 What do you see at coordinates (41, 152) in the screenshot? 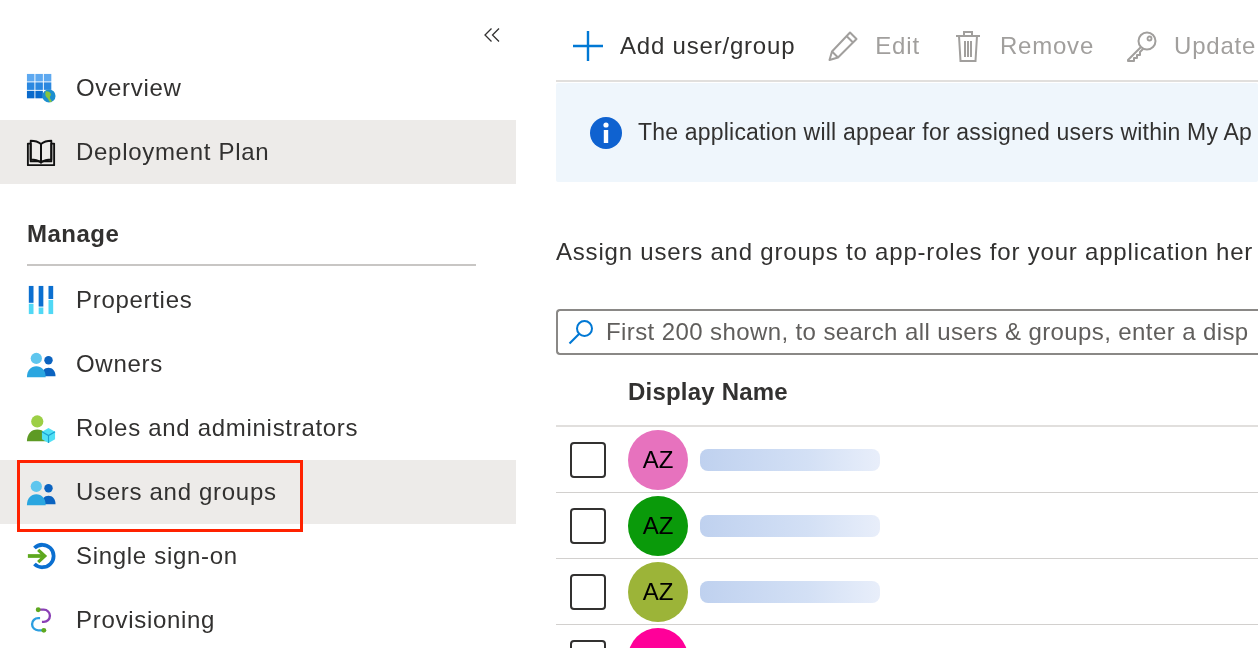
I see `open-book-icon` at bounding box center [41, 152].